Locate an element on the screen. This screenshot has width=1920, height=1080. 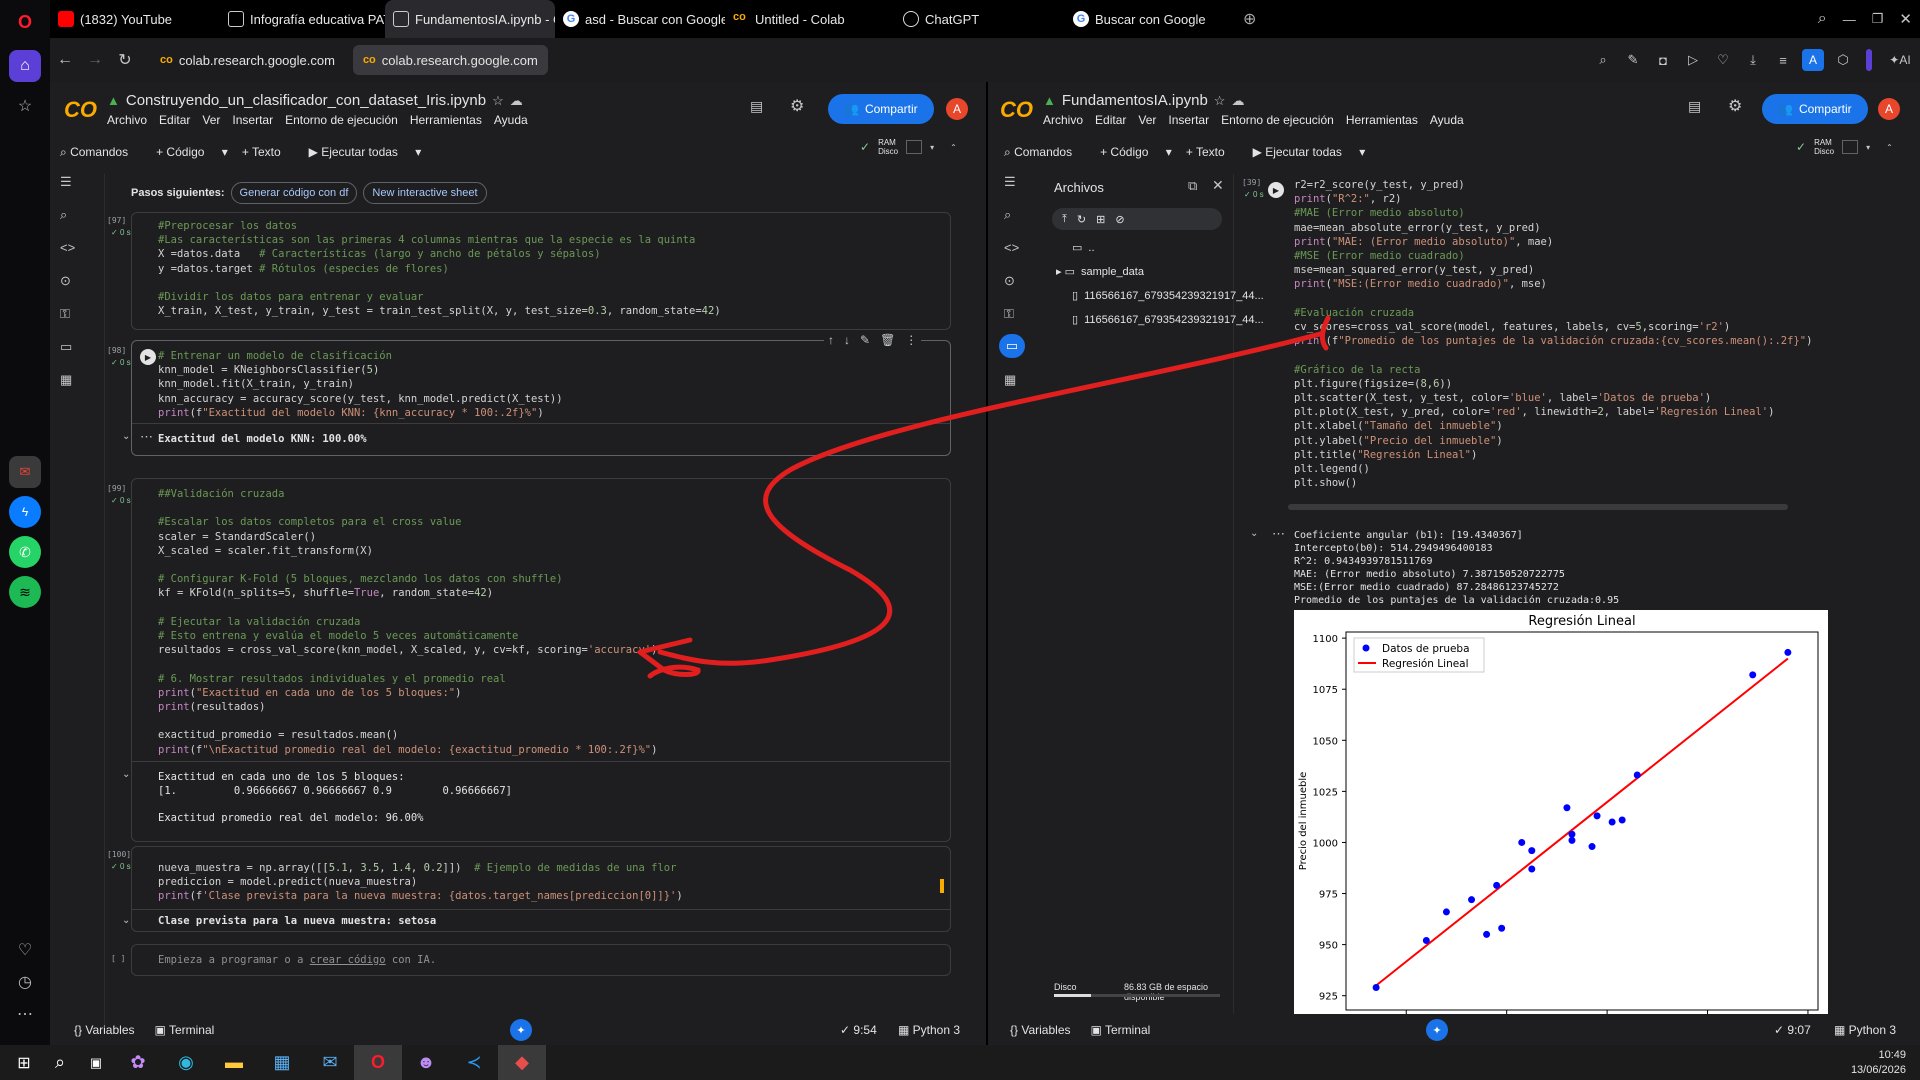
taskbar: ⊞ ⌕ ▣ ✿ ◉ ▬ ▦ ✉ O ☻ ≺ ◆ 10:49 13/06/2026 is located at coordinates (960, 1062).